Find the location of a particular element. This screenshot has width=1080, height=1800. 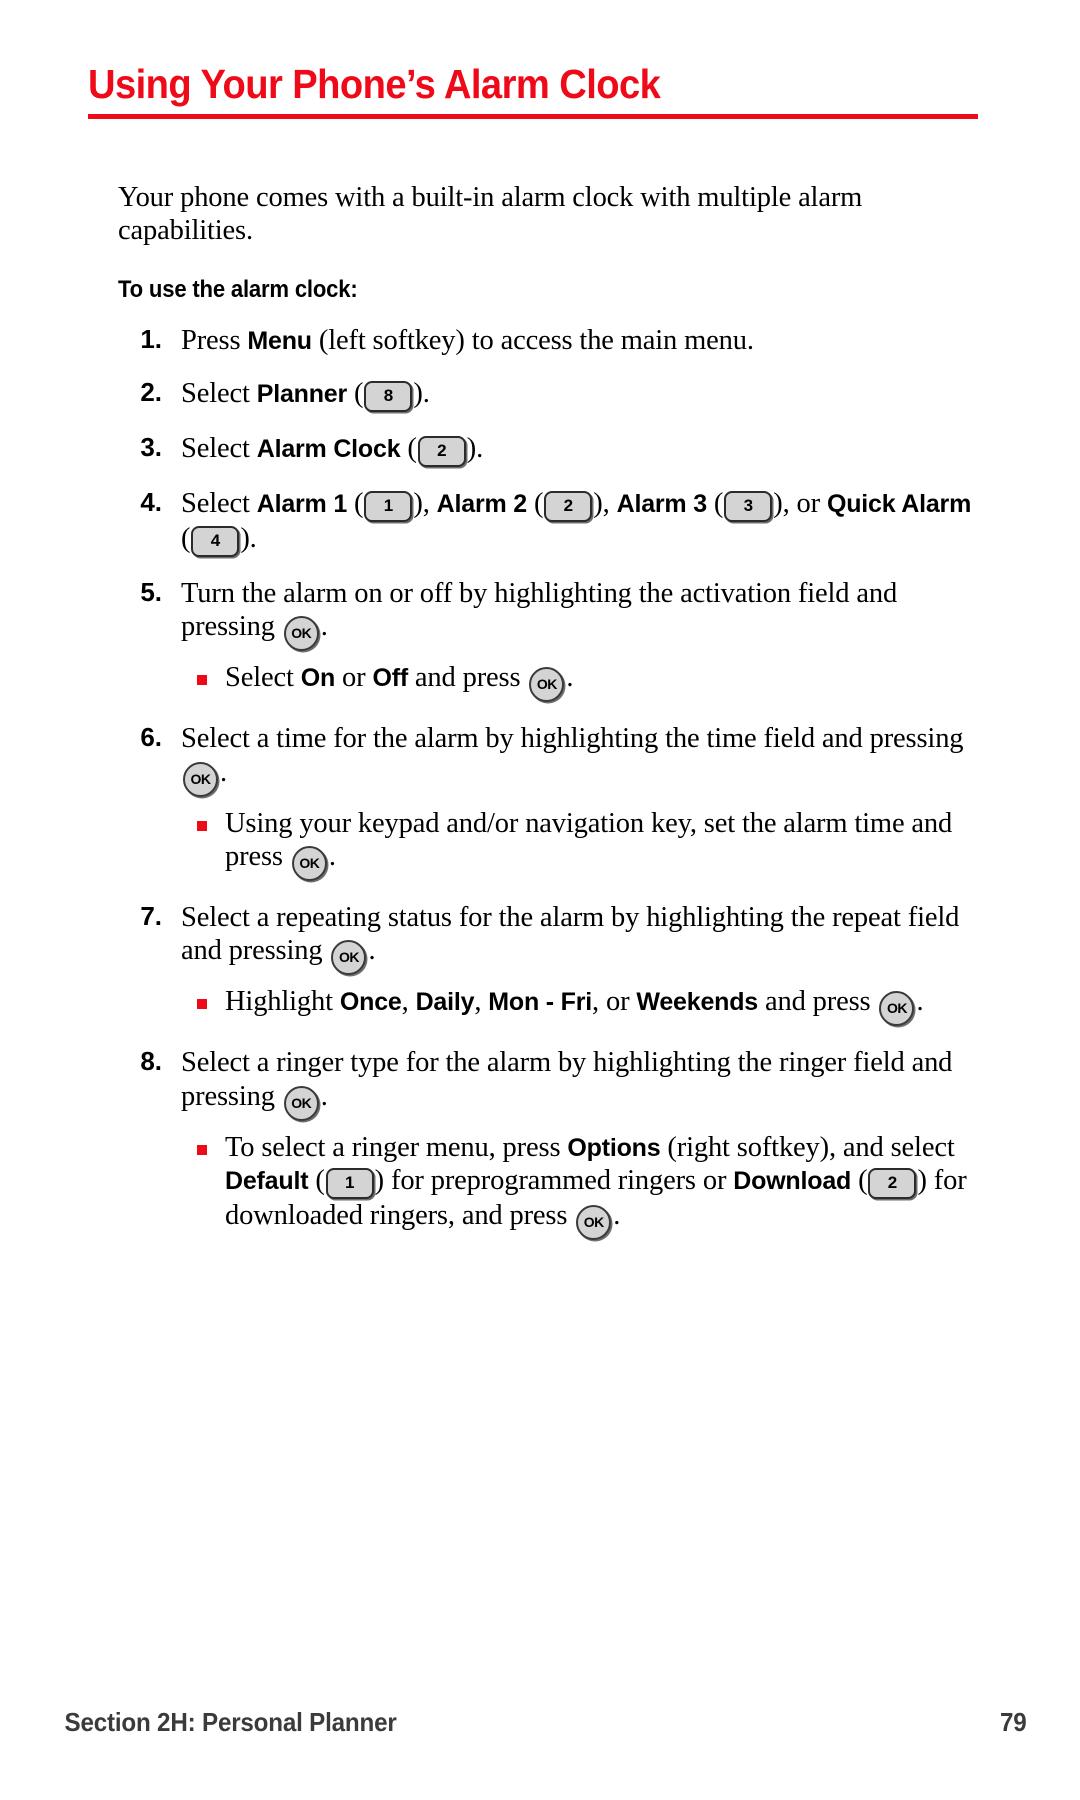

sub-bullet-list: Select On or Off and press OK. is located at coordinates (579, 682).